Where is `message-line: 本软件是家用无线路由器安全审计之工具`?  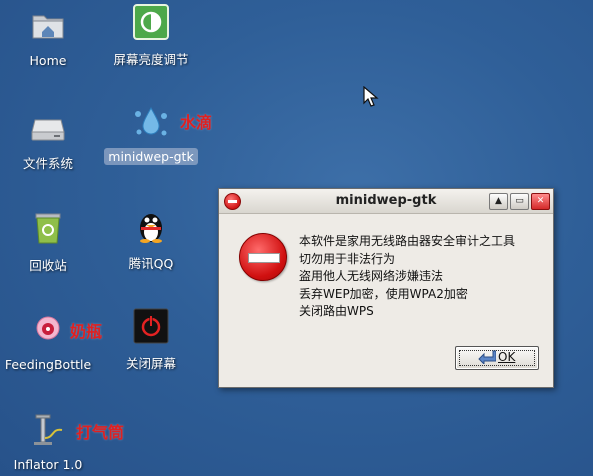
message-line: 本软件是家用无线路由器安全审计之工具 is located at coordinates (407, 241).